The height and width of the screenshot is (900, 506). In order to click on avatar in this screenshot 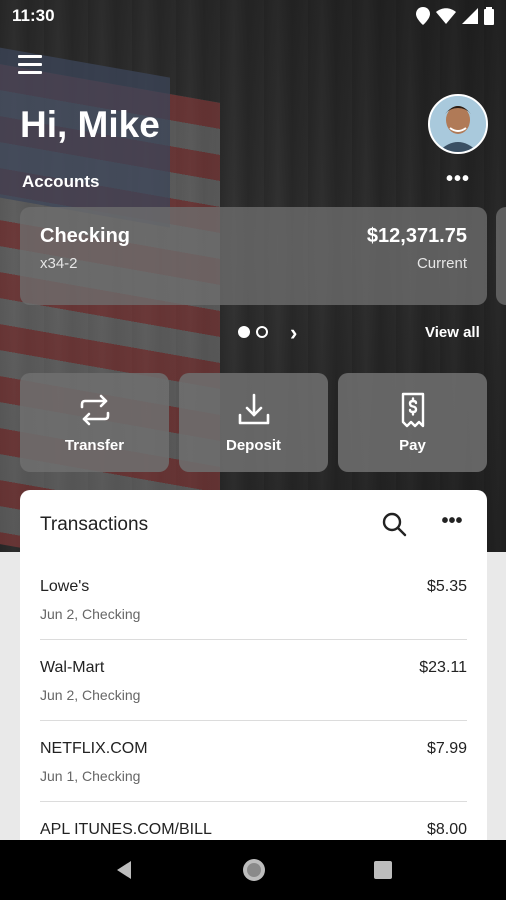, I will do `click(458, 124)`.